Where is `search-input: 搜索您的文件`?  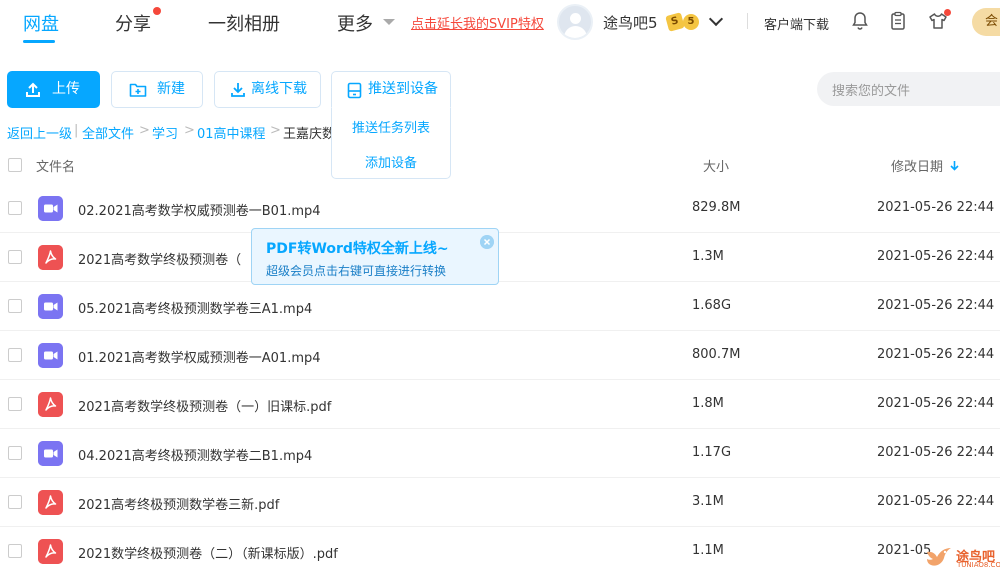
search-input: 搜索您的文件 is located at coordinates (908, 89).